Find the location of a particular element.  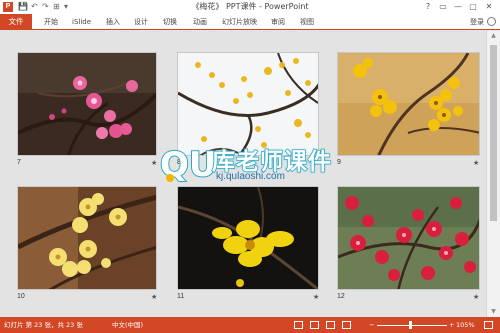

zoom-out-button: − is located at coordinates (371, 325).